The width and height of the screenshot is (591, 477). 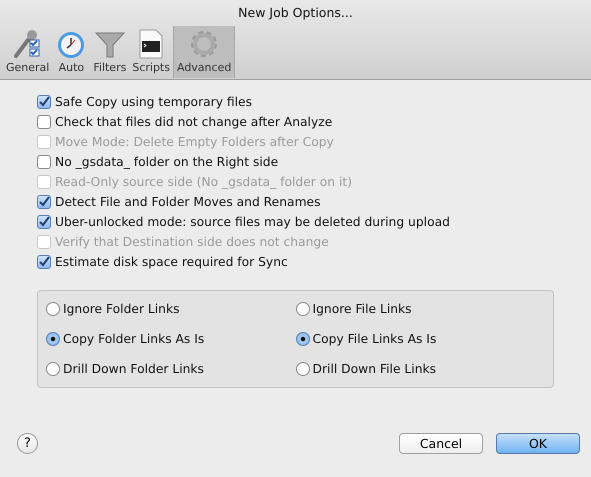 I want to click on radio-label: Ignore Folder Links, so click(x=121, y=309).